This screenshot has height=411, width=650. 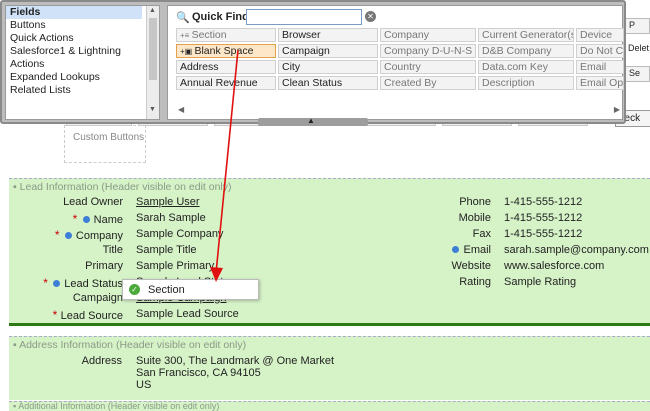 I want to click on palette-category: Fields, so click(x=74, y=12).